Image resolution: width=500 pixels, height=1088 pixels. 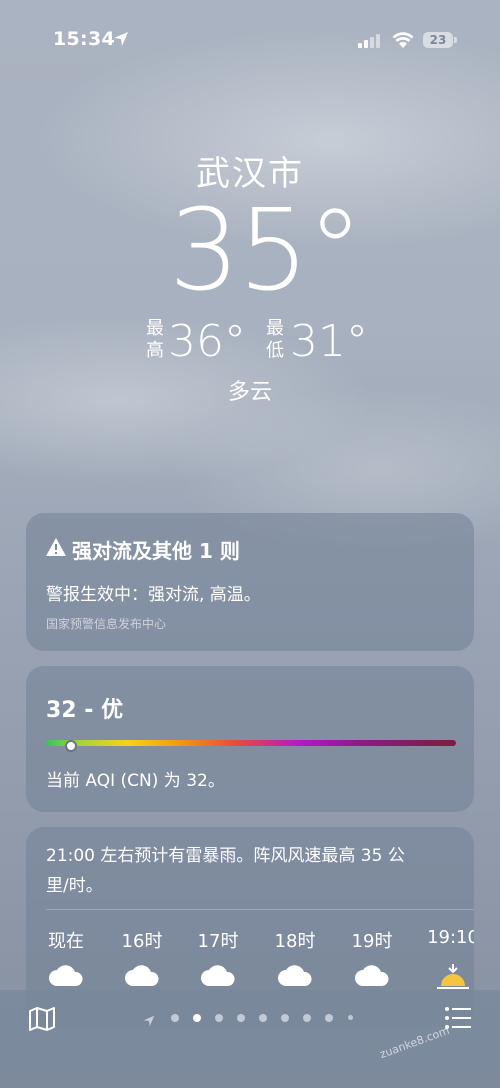 I want to click on aqi-value: 32 - 优, so click(x=85, y=710).